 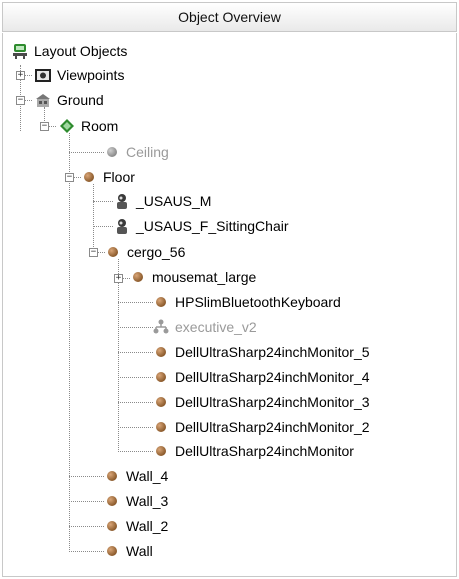 I want to click on tree-node-room: Room, so click(x=88, y=126).